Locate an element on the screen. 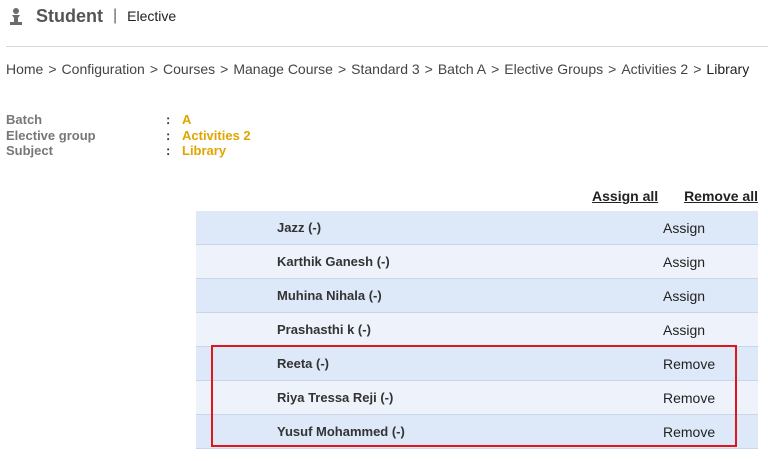  breadcrumb-item: Batch A is located at coordinates (462, 69).